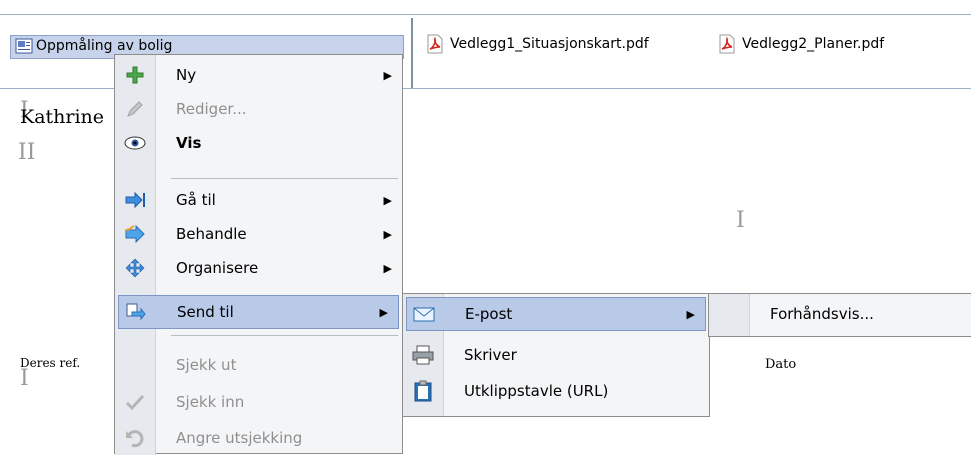 This screenshot has width=971, height=455. I want to click on checkmark-icon, so click(135, 402).